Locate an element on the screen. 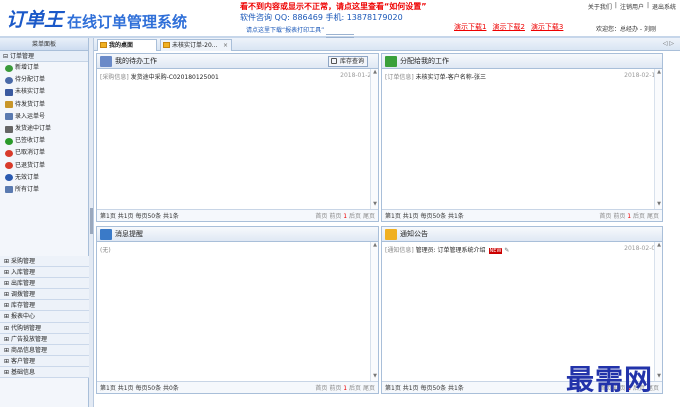 Image resolution: width=680 pixels, height=407 pixels. tab-scroll-arrows: ◁ ▷ is located at coordinates (668, 43).